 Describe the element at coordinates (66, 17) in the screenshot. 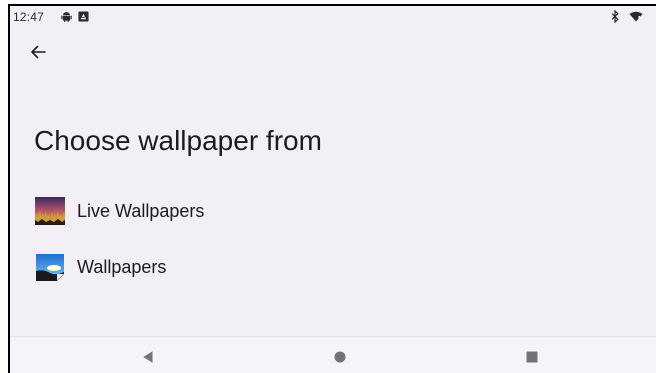

I see `android-icon` at that location.